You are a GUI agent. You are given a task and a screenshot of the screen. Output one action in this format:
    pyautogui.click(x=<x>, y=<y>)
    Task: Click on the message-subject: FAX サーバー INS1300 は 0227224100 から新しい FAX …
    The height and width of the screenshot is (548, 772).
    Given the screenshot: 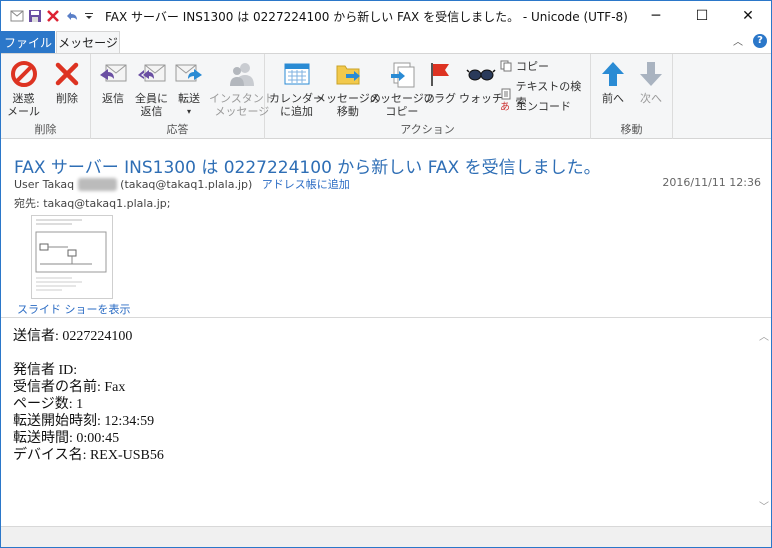 What is the action you would take?
    pyautogui.click(x=307, y=168)
    